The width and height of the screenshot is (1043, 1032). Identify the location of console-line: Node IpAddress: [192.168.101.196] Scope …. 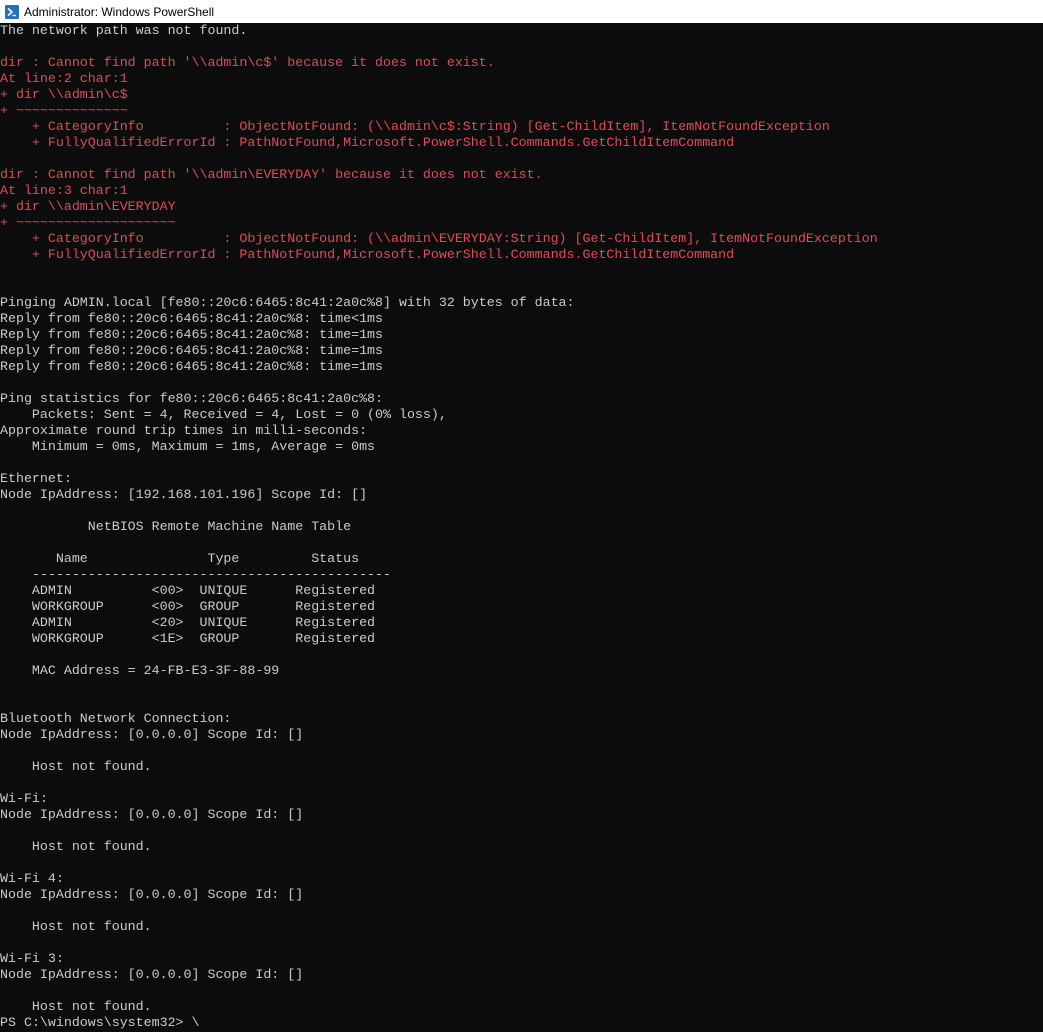
(184, 494).